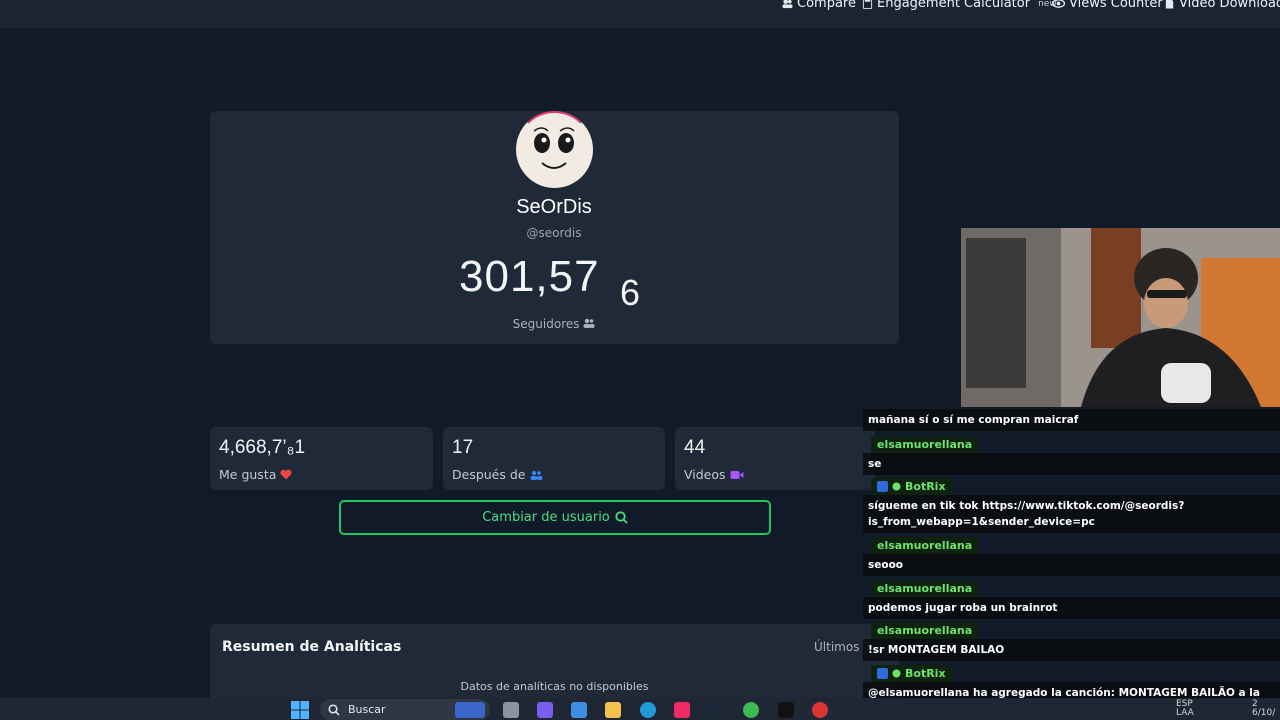 Image resolution: width=1280 pixels, height=720 pixels. What do you see at coordinates (367, 709) in the screenshot?
I see `taskbar-search-label: Buscar` at bounding box center [367, 709].